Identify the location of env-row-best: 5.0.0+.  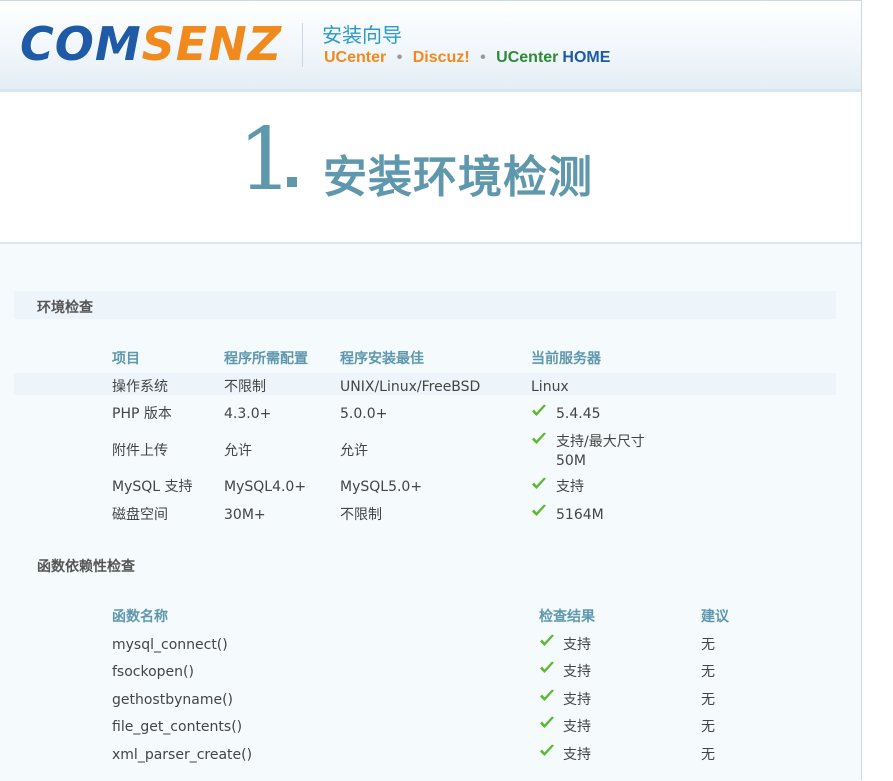
(364, 414).